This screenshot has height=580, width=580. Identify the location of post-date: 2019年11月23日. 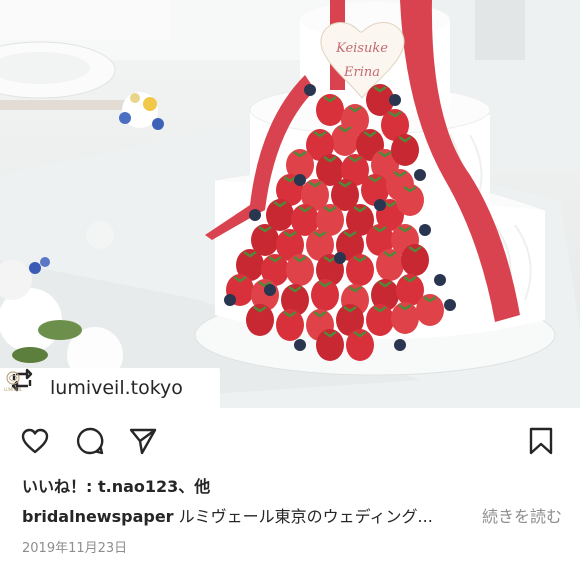
(75, 548).